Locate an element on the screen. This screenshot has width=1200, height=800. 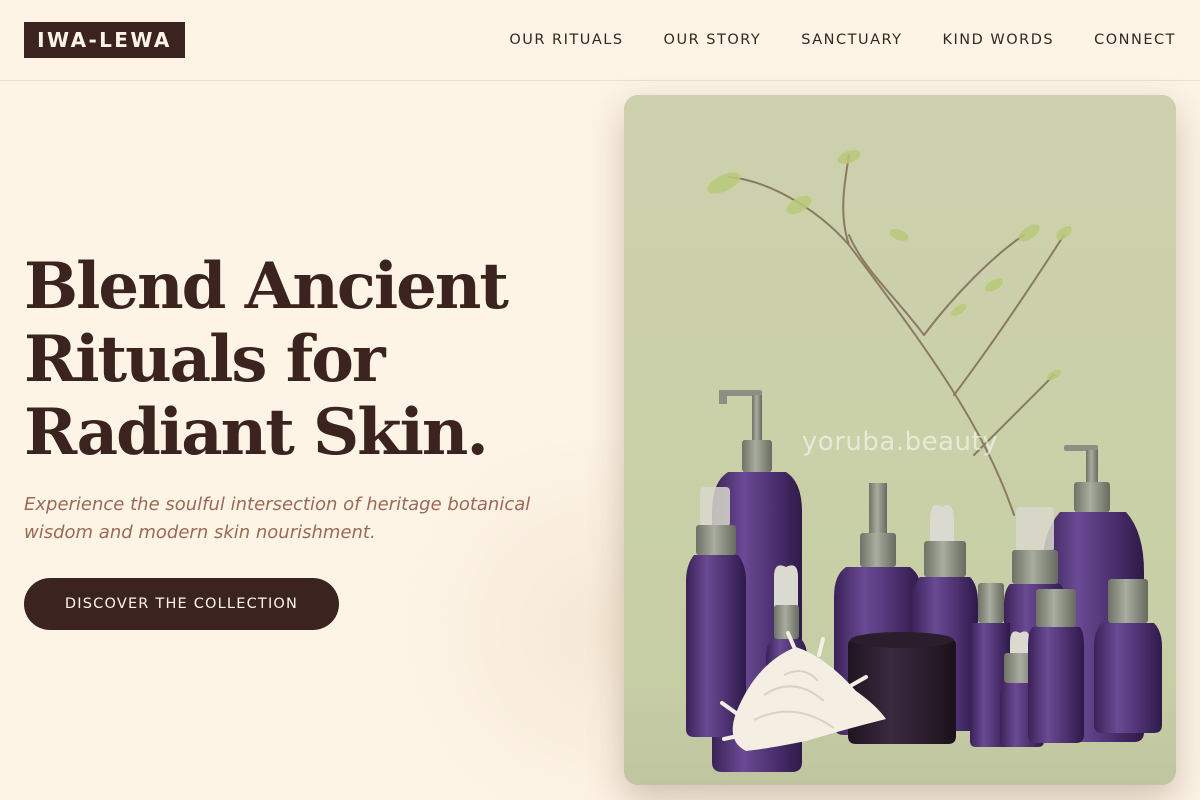
nav-link-our-story: OUR STORY is located at coordinates (713, 40).